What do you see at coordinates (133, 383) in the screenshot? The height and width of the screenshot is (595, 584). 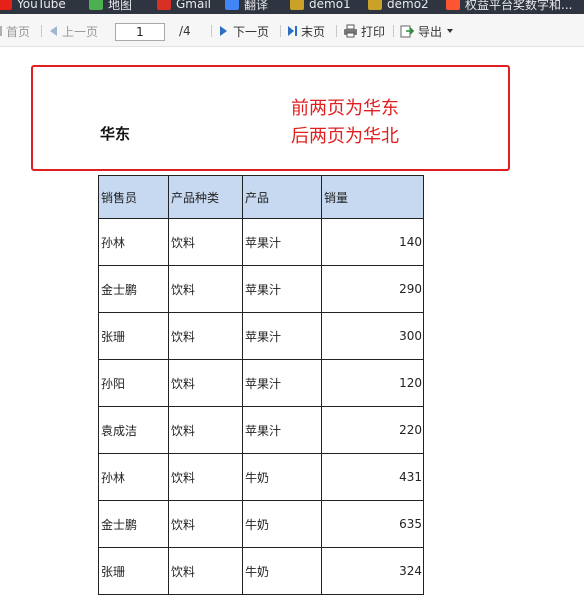 I see `cell-salesperson: 孙阳` at bounding box center [133, 383].